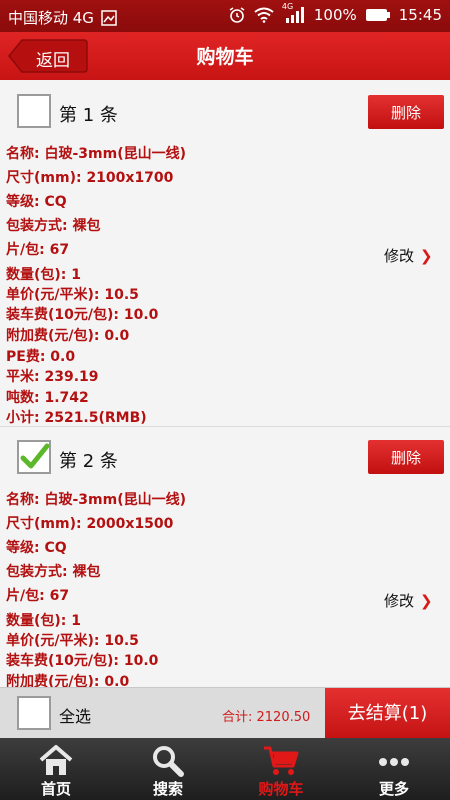 The image size is (450, 800). I want to click on item-field-area: 平米: 239.19, so click(52, 377).